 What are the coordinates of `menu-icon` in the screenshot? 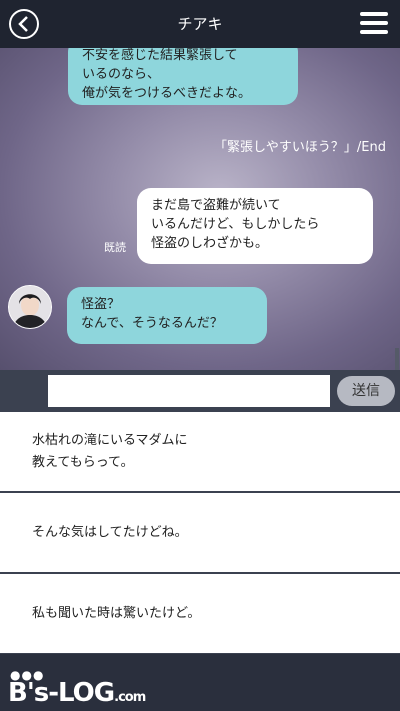 It's located at (374, 24).